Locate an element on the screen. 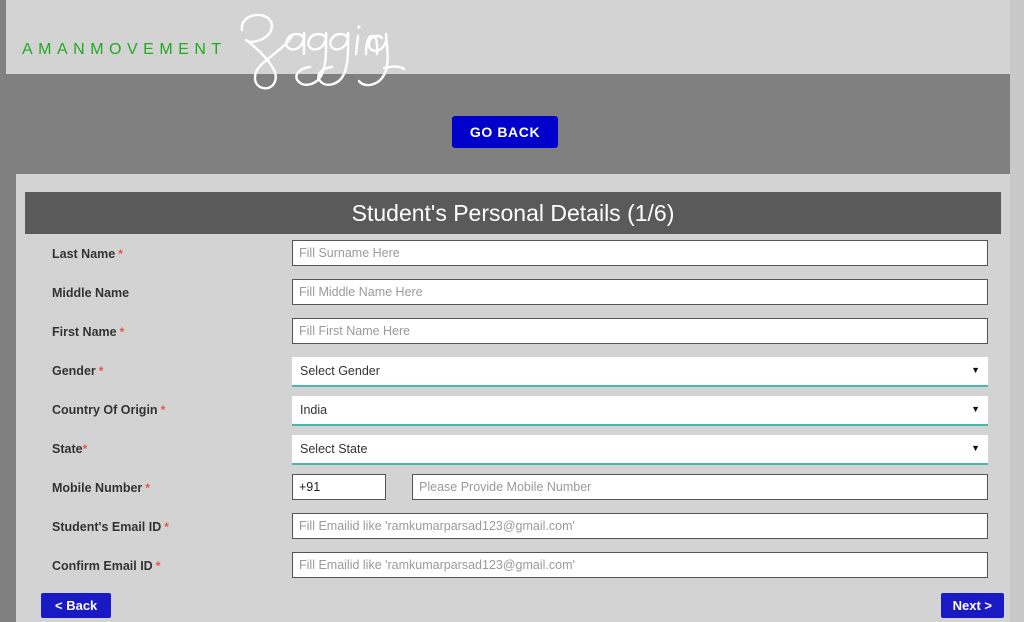  select-gender: Select Gender ▼ is located at coordinates (640, 372).